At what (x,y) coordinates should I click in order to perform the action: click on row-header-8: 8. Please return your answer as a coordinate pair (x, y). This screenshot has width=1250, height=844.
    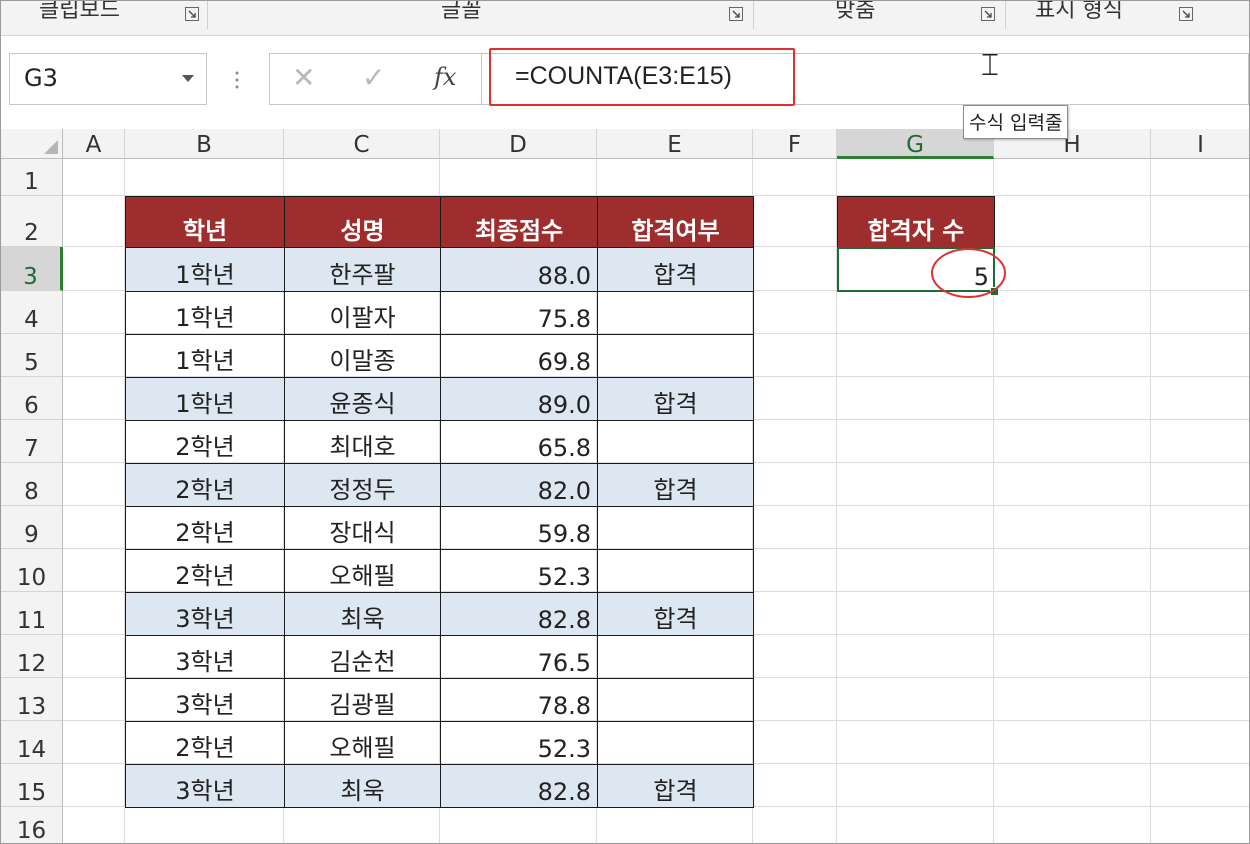
    Looking at the image, I should click on (32, 484).